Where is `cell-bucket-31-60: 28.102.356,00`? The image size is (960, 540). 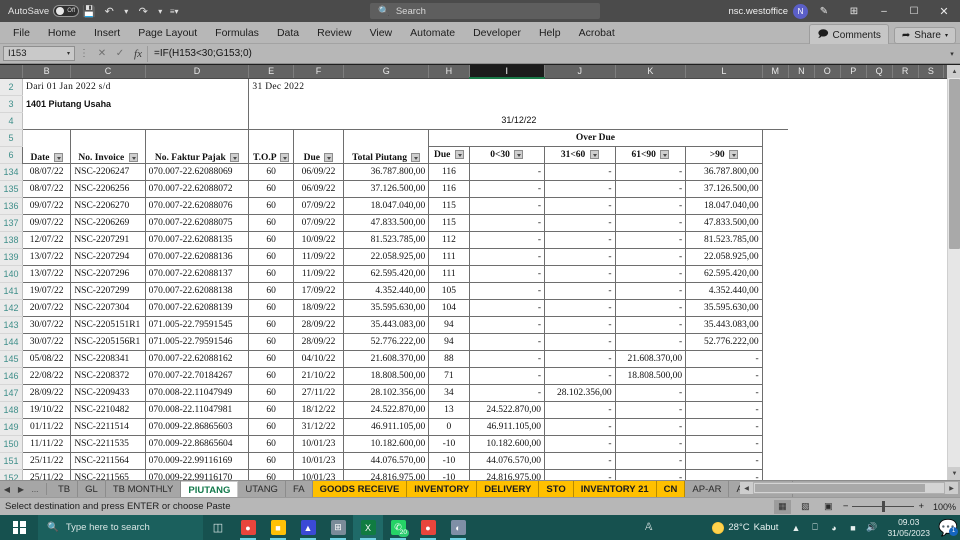
cell-bucket-31-60: 28.102.356,00 is located at coordinates (580, 392).